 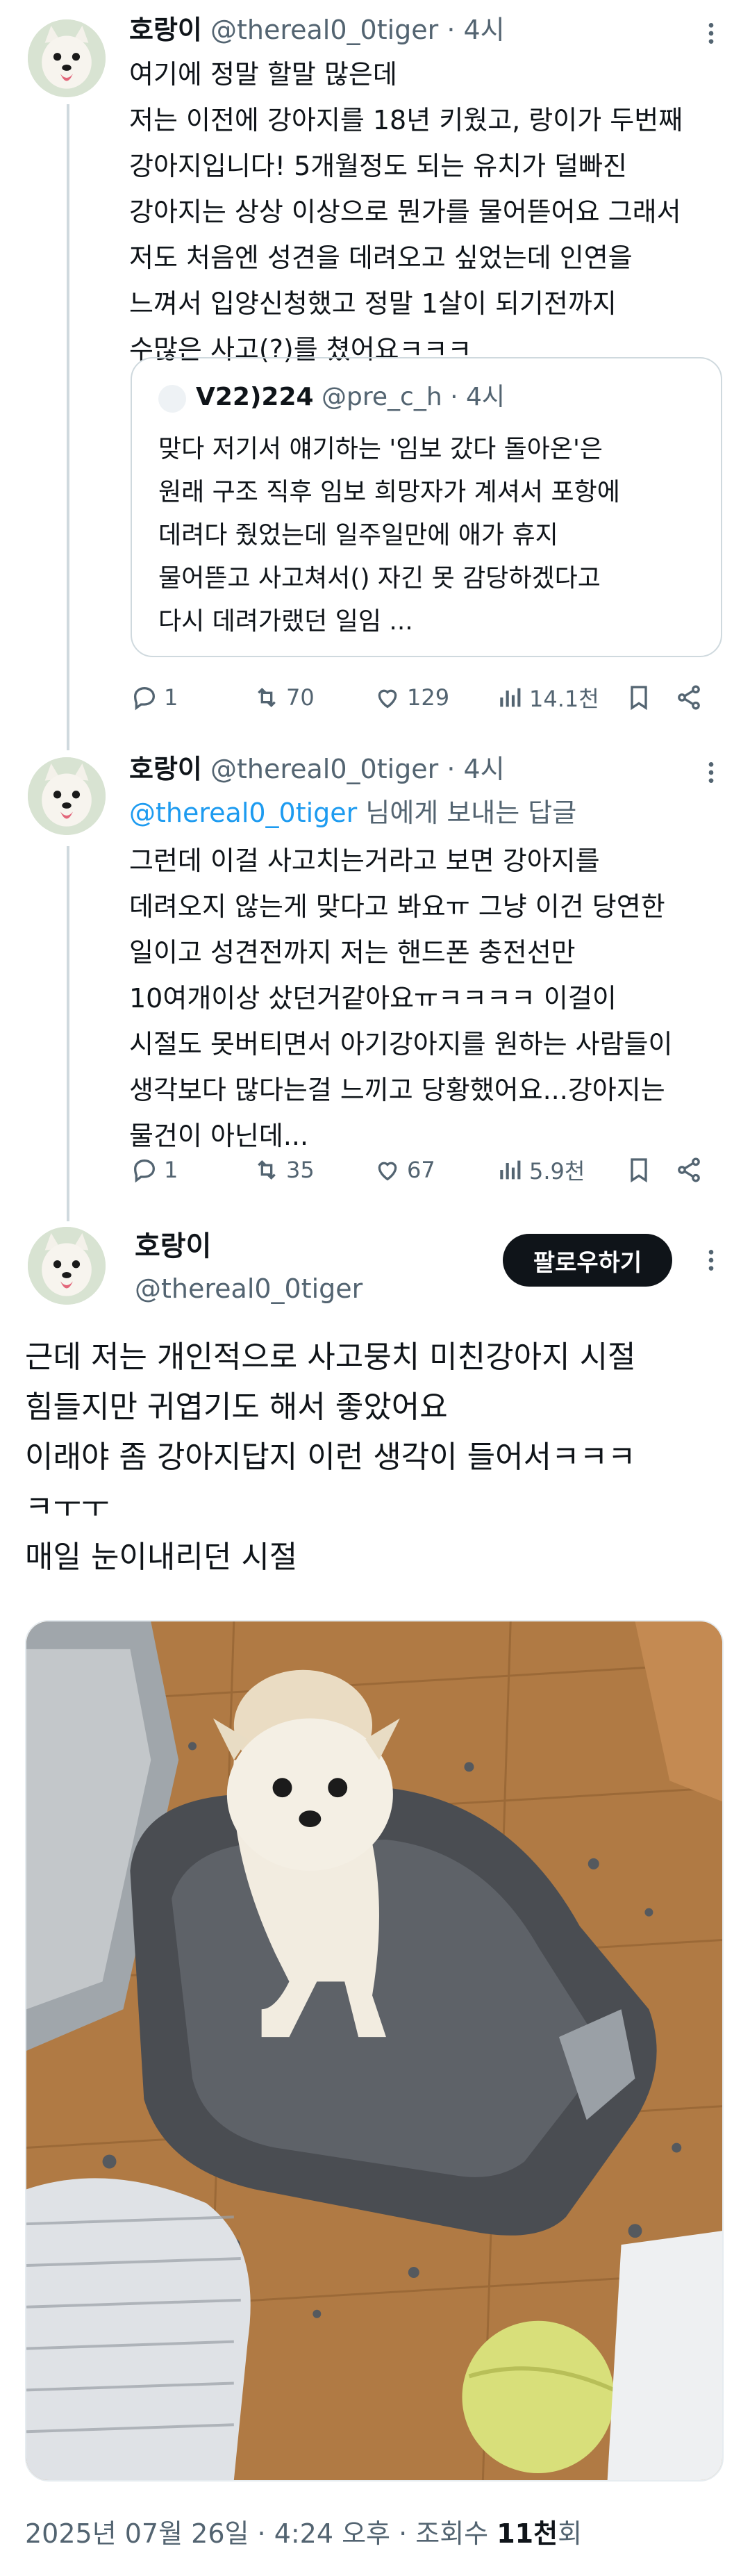 I want to click on views-button: 14.1천, so click(x=547, y=698).